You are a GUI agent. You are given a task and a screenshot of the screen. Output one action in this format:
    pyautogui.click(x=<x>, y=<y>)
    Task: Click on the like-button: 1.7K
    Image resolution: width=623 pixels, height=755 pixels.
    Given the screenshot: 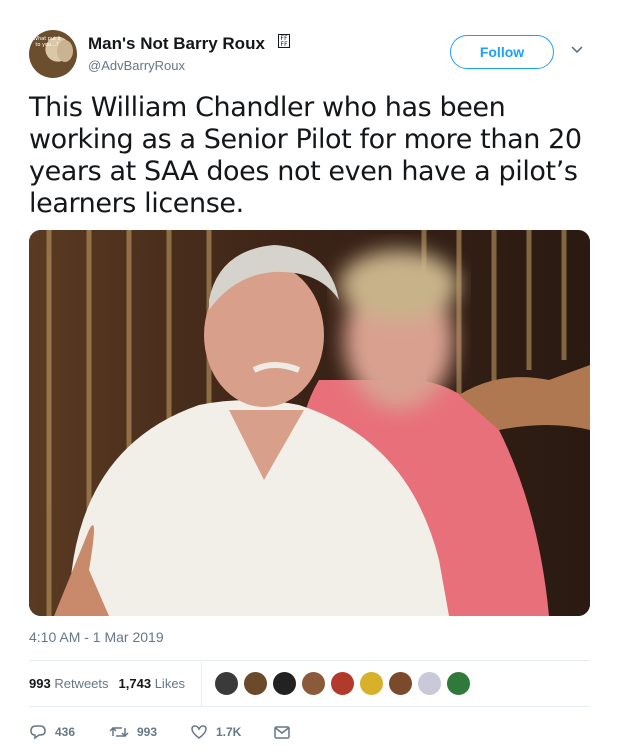 What is the action you would take?
    pyautogui.click(x=215, y=732)
    